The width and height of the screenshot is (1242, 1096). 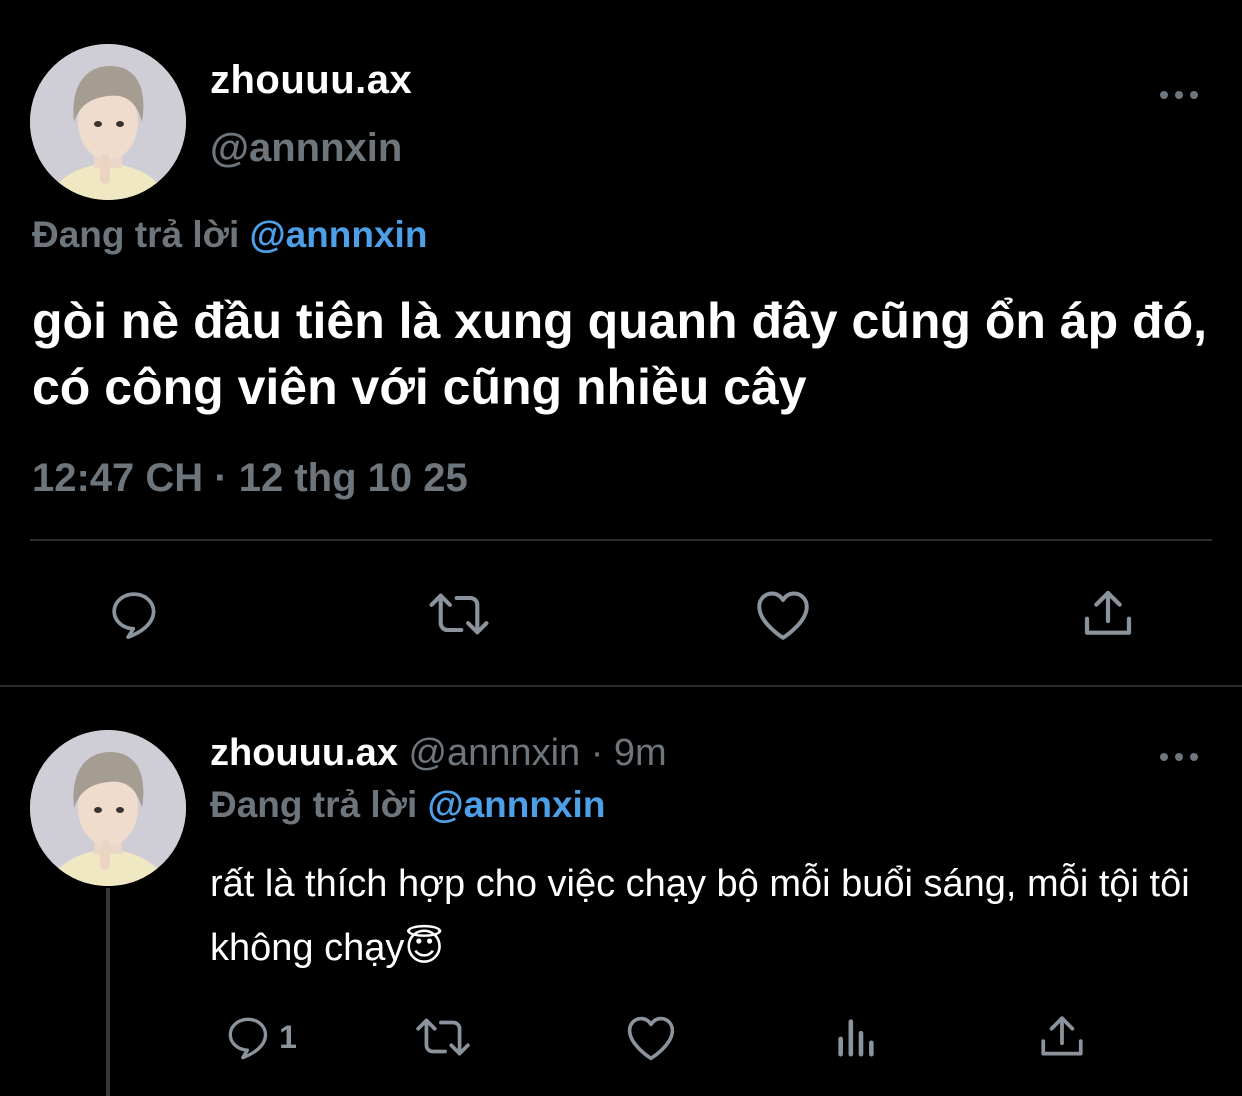 What do you see at coordinates (311, 80) in the screenshot?
I see `display-name: zhouuu.ax` at bounding box center [311, 80].